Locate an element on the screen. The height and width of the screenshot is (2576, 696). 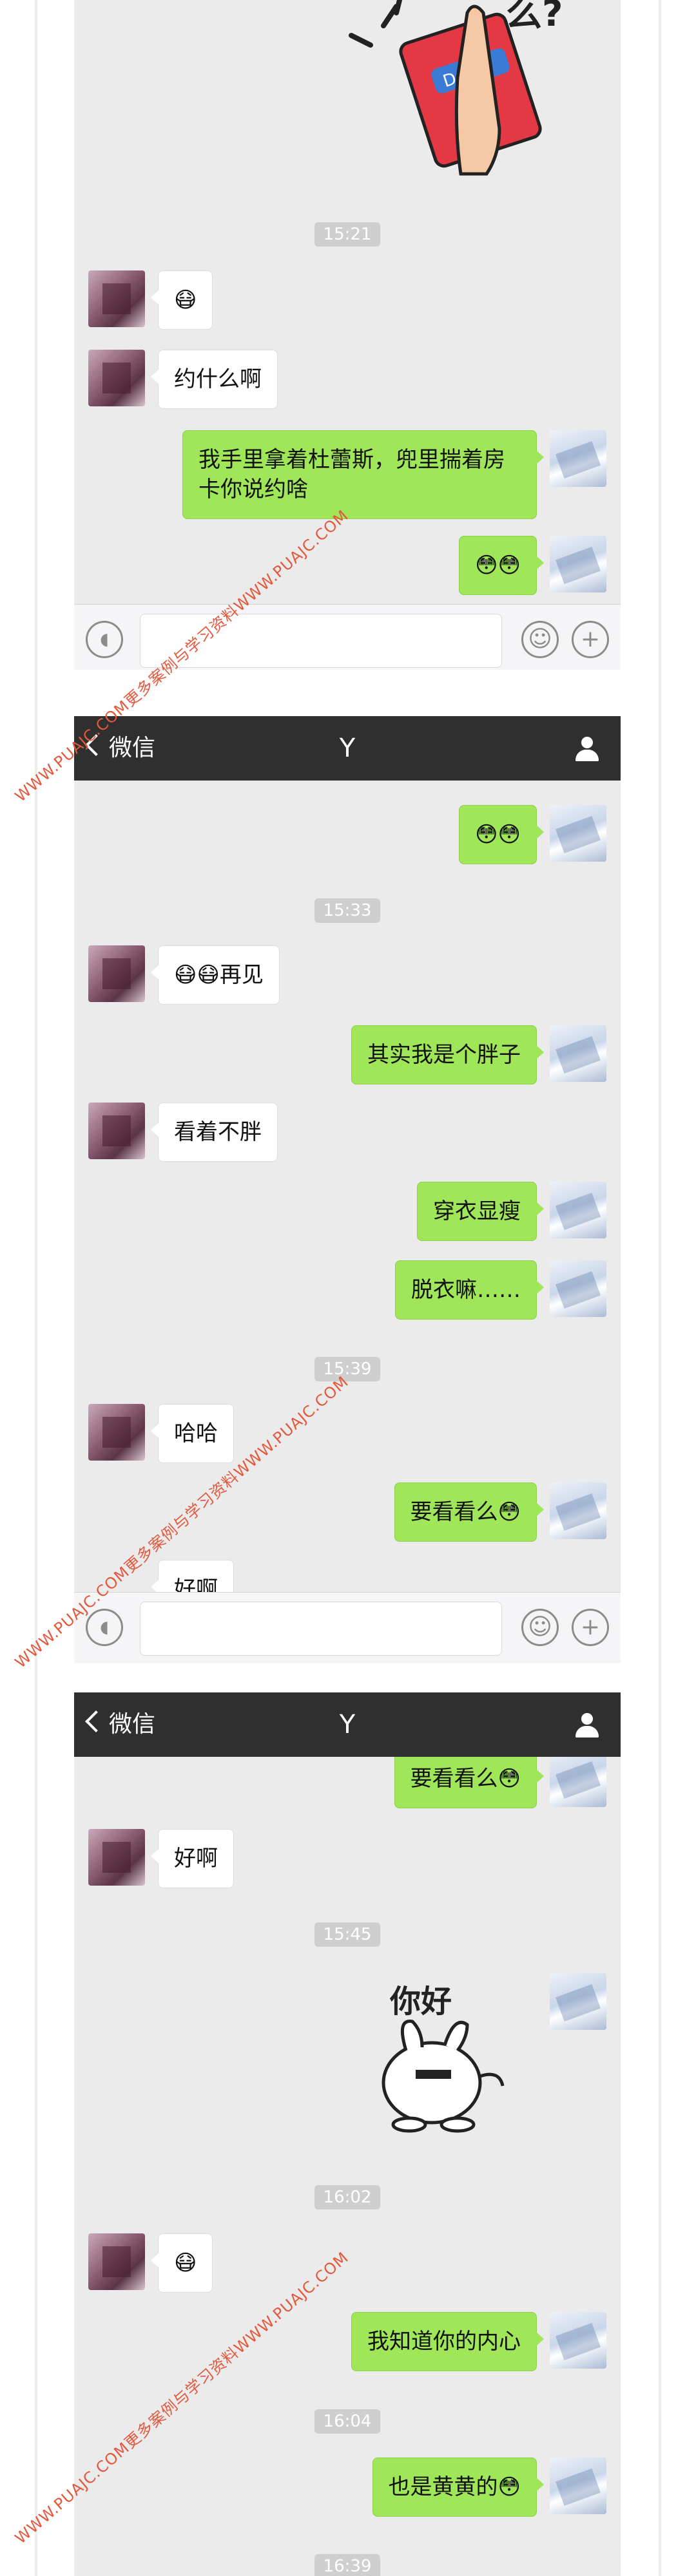
timestamp: 16:02 is located at coordinates (348, 2198).